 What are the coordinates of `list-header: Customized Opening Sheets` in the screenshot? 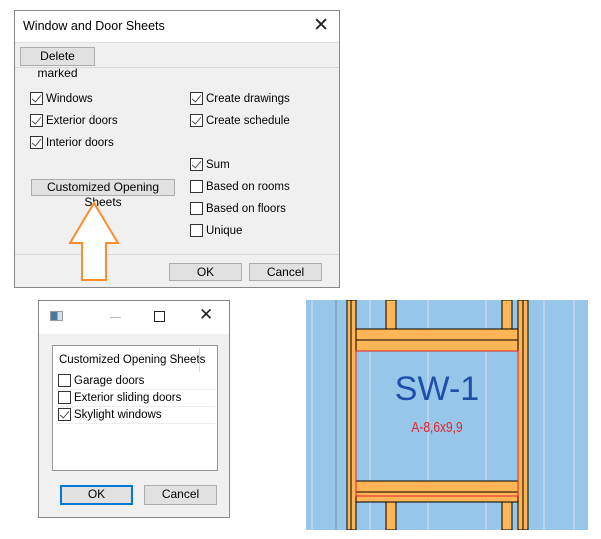 It's located at (132, 360).